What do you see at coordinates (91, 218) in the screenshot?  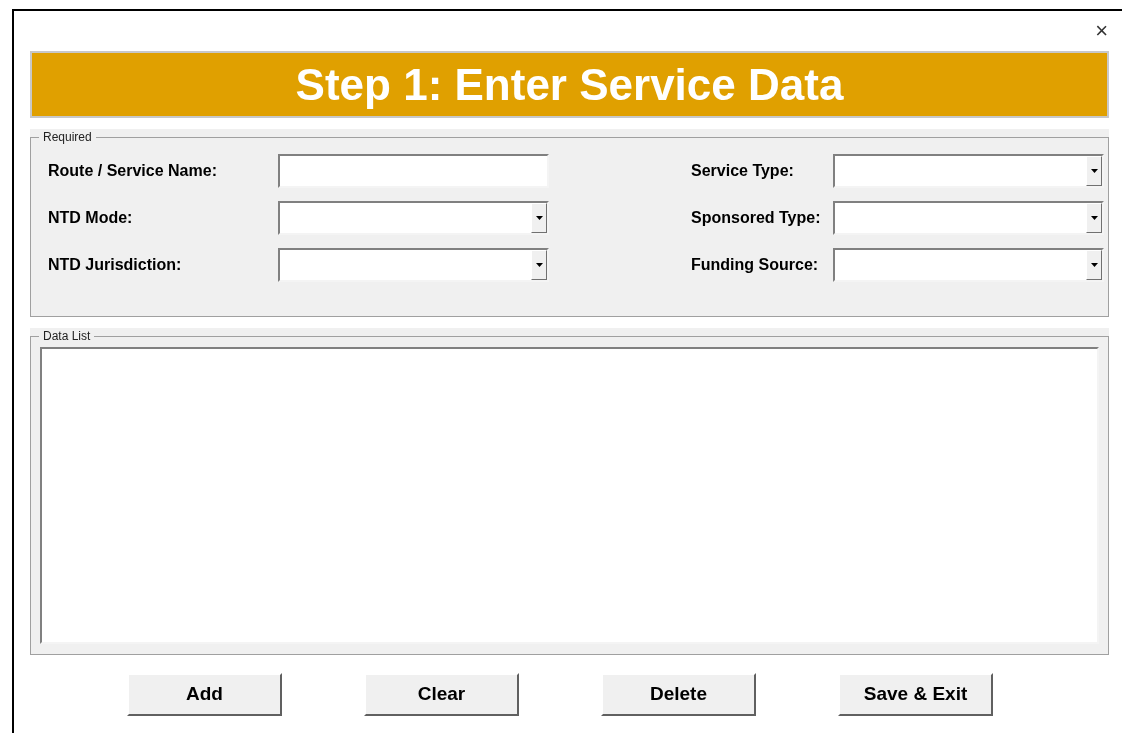 I see `field-label: NTD Mode:` at bounding box center [91, 218].